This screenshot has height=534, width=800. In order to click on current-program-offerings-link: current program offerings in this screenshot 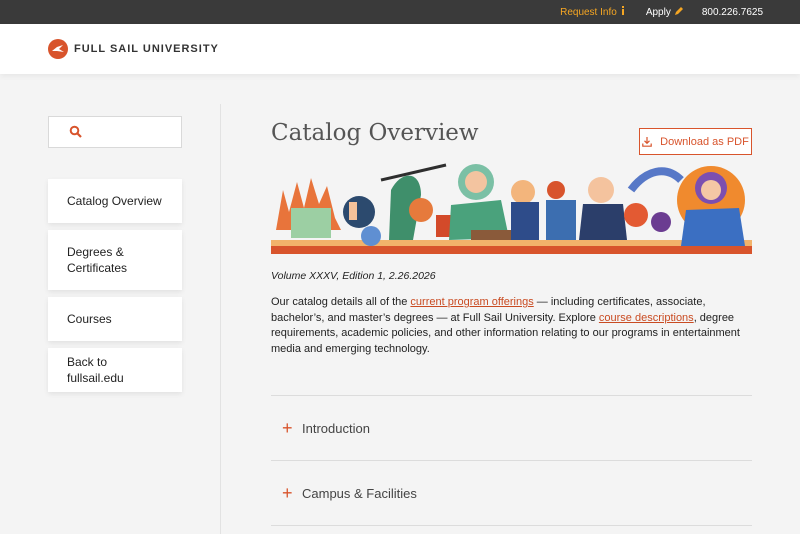, I will do `click(471, 302)`.